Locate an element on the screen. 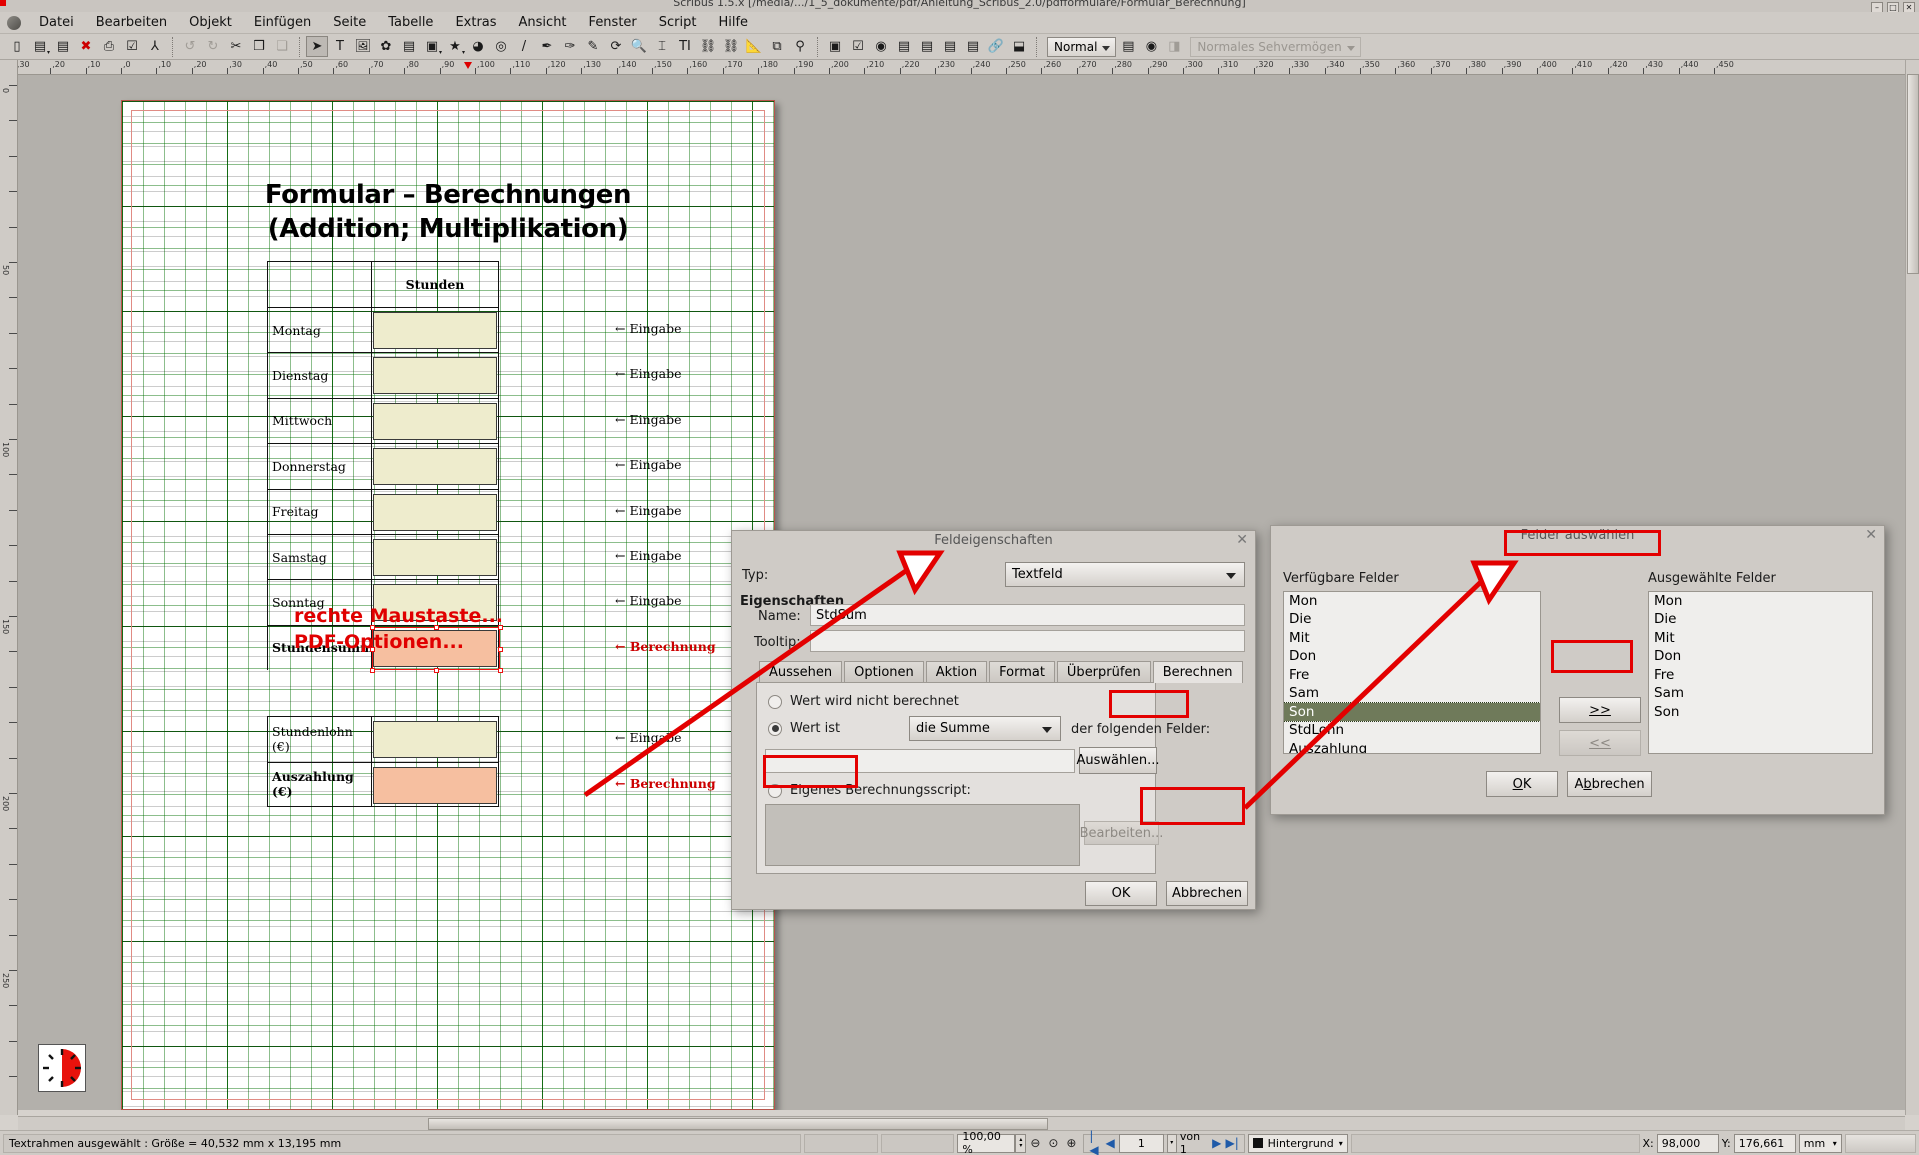  radio-custom-script-row: Eigenes Berechnungsscript: is located at coordinates (869, 790).